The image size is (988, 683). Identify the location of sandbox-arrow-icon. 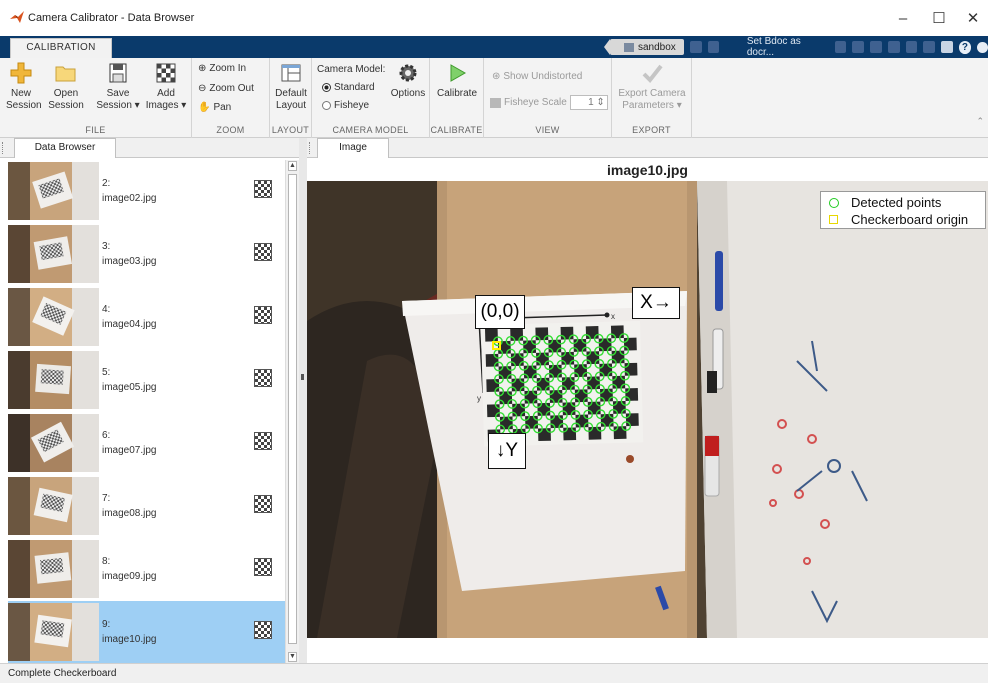
(607, 47).